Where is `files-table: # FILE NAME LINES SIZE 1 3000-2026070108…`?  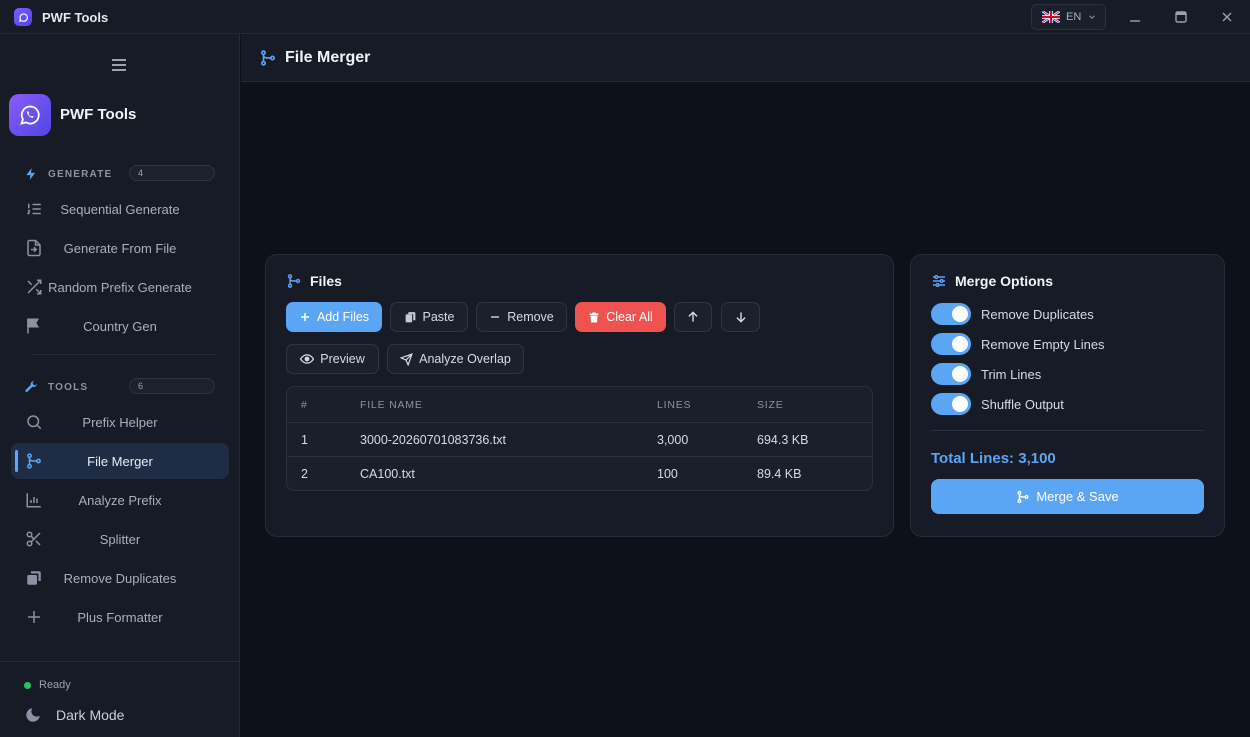 files-table: # FILE NAME LINES SIZE 1 3000-2026070108… is located at coordinates (579, 438).